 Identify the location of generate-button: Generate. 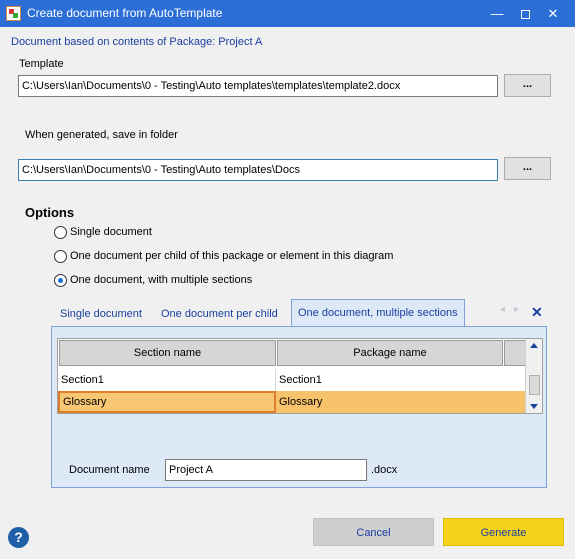
(503, 532).